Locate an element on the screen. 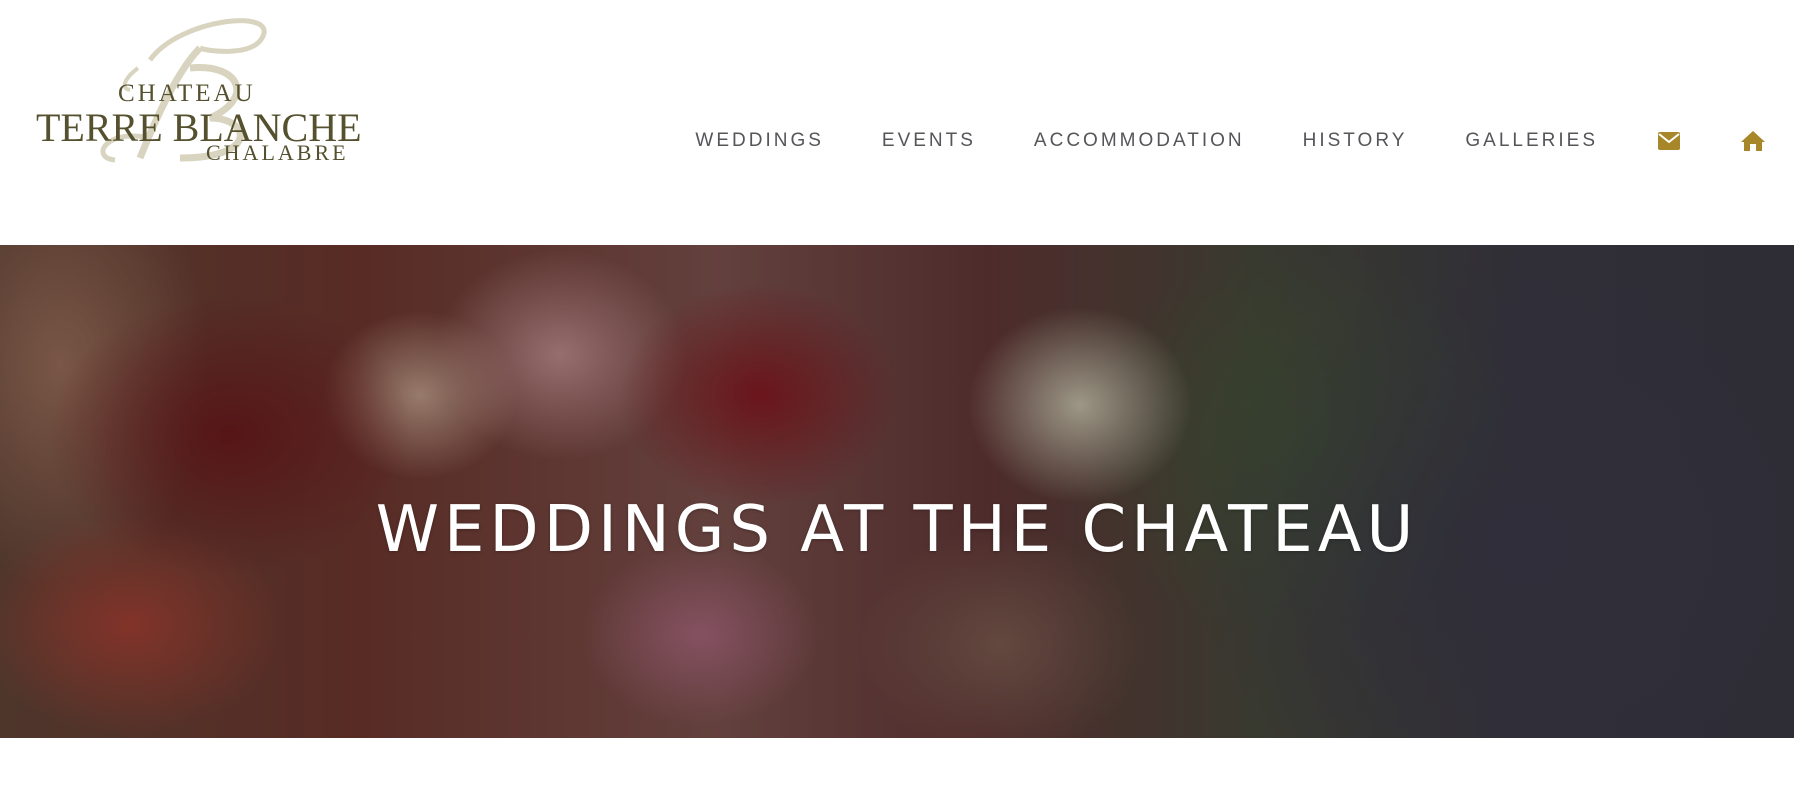 The image size is (1794, 811). nav-item-history: HISTORY is located at coordinates (1355, 141).